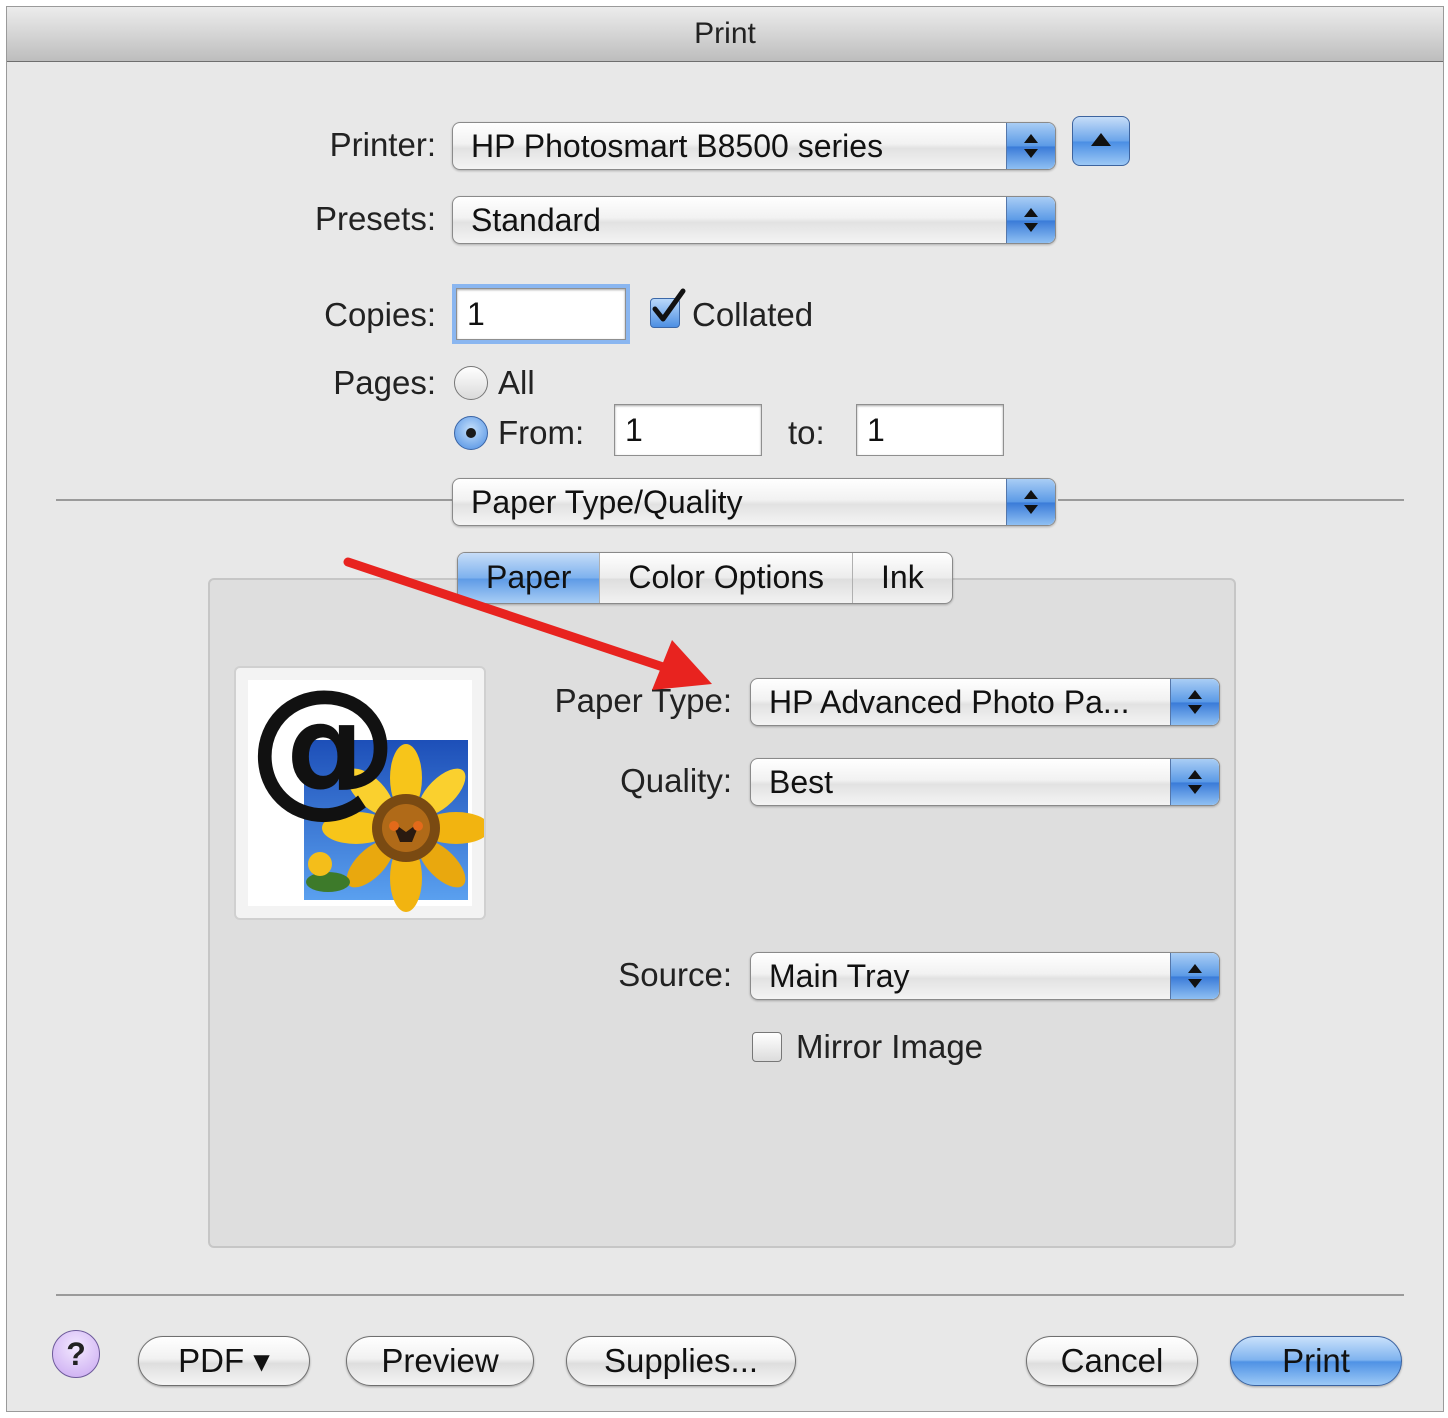 This screenshot has width=1448, height=1418. What do you see at coordinates (471, 433) in the screenshot?
I see `pages-from-radio` at bounding box center [471, 433].